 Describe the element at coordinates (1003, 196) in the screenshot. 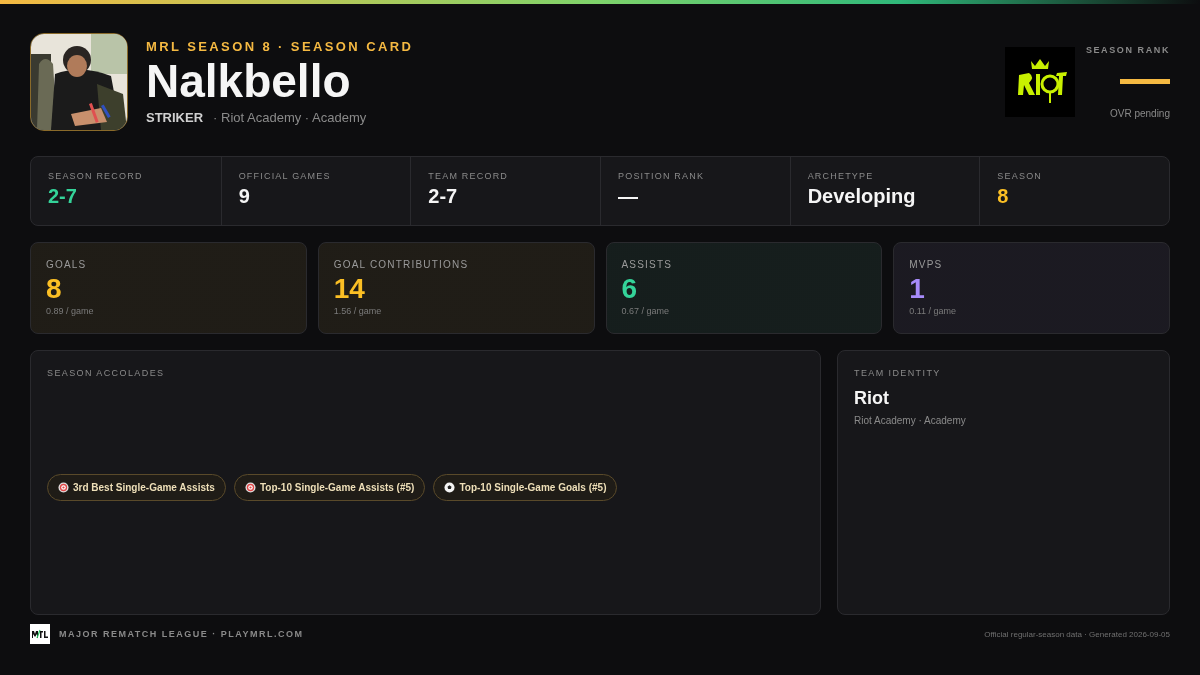

I see `summary-value: 8` at that location.